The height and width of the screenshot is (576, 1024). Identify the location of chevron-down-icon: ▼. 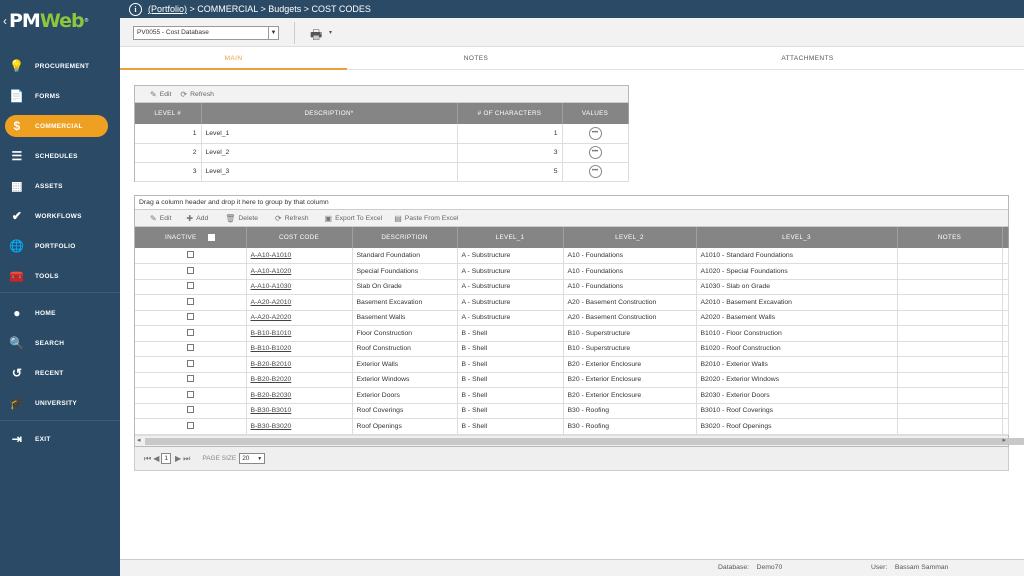
(273, 33).